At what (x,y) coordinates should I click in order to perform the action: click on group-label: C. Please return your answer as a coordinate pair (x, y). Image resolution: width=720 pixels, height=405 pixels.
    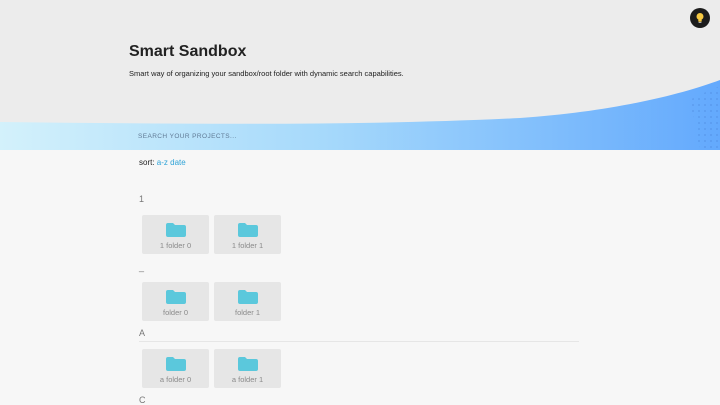
    Looking at the image, I should click on (142, 400).